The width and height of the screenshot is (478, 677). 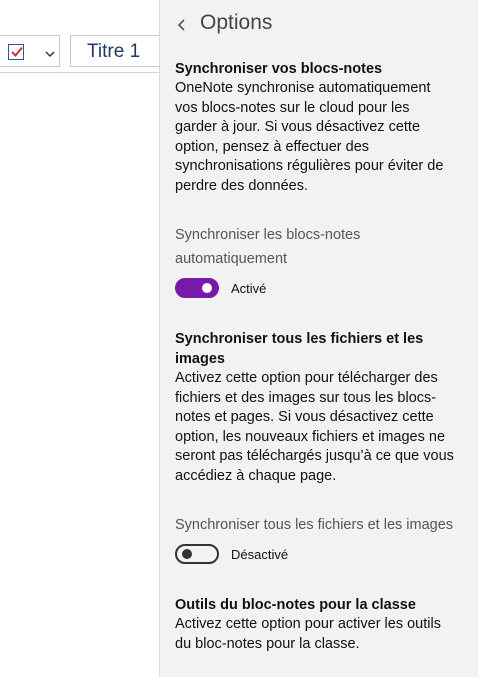 What do you see at coordinates (260, 554) in the screenshot?
I see `toggle-state-label: Désactivé` at bounding box center [260, 554].